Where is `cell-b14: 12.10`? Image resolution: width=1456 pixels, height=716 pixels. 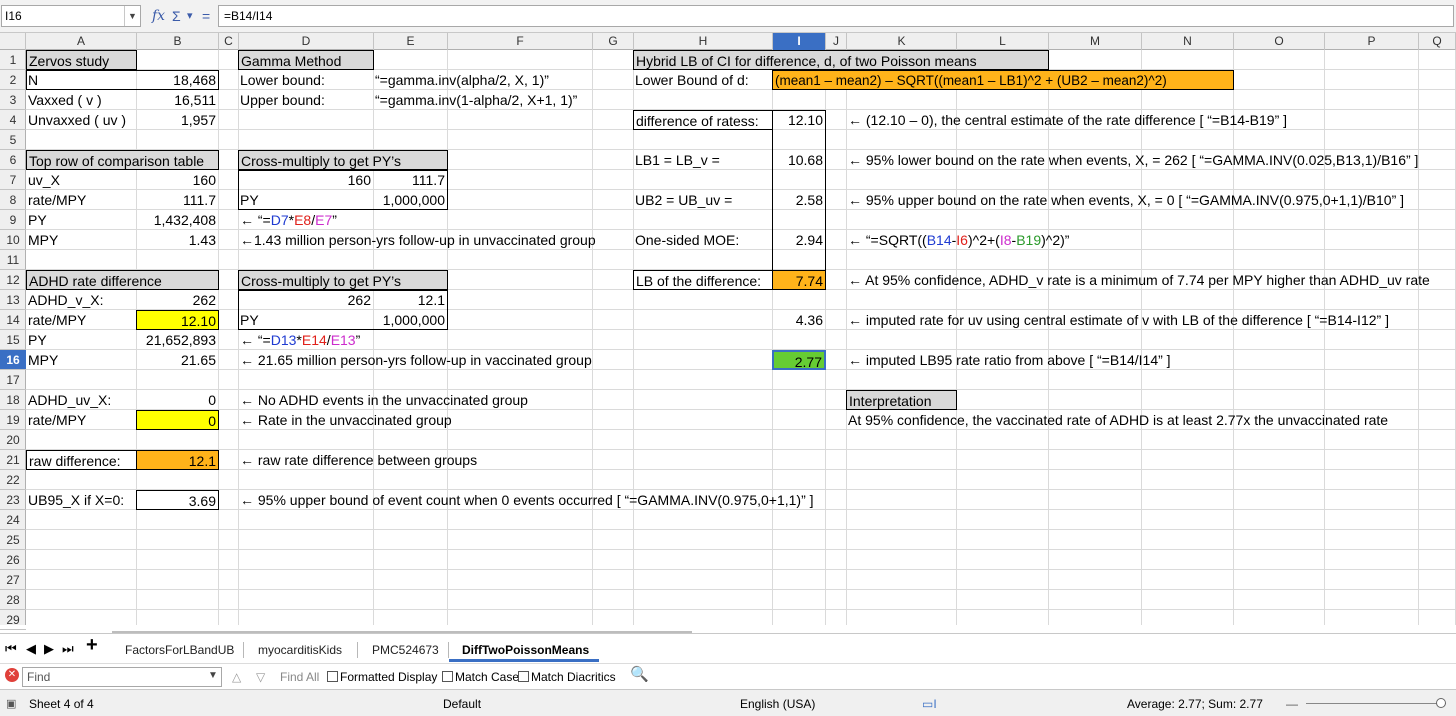
cell-b14: 12.10 is located at coordinates (177, 320).